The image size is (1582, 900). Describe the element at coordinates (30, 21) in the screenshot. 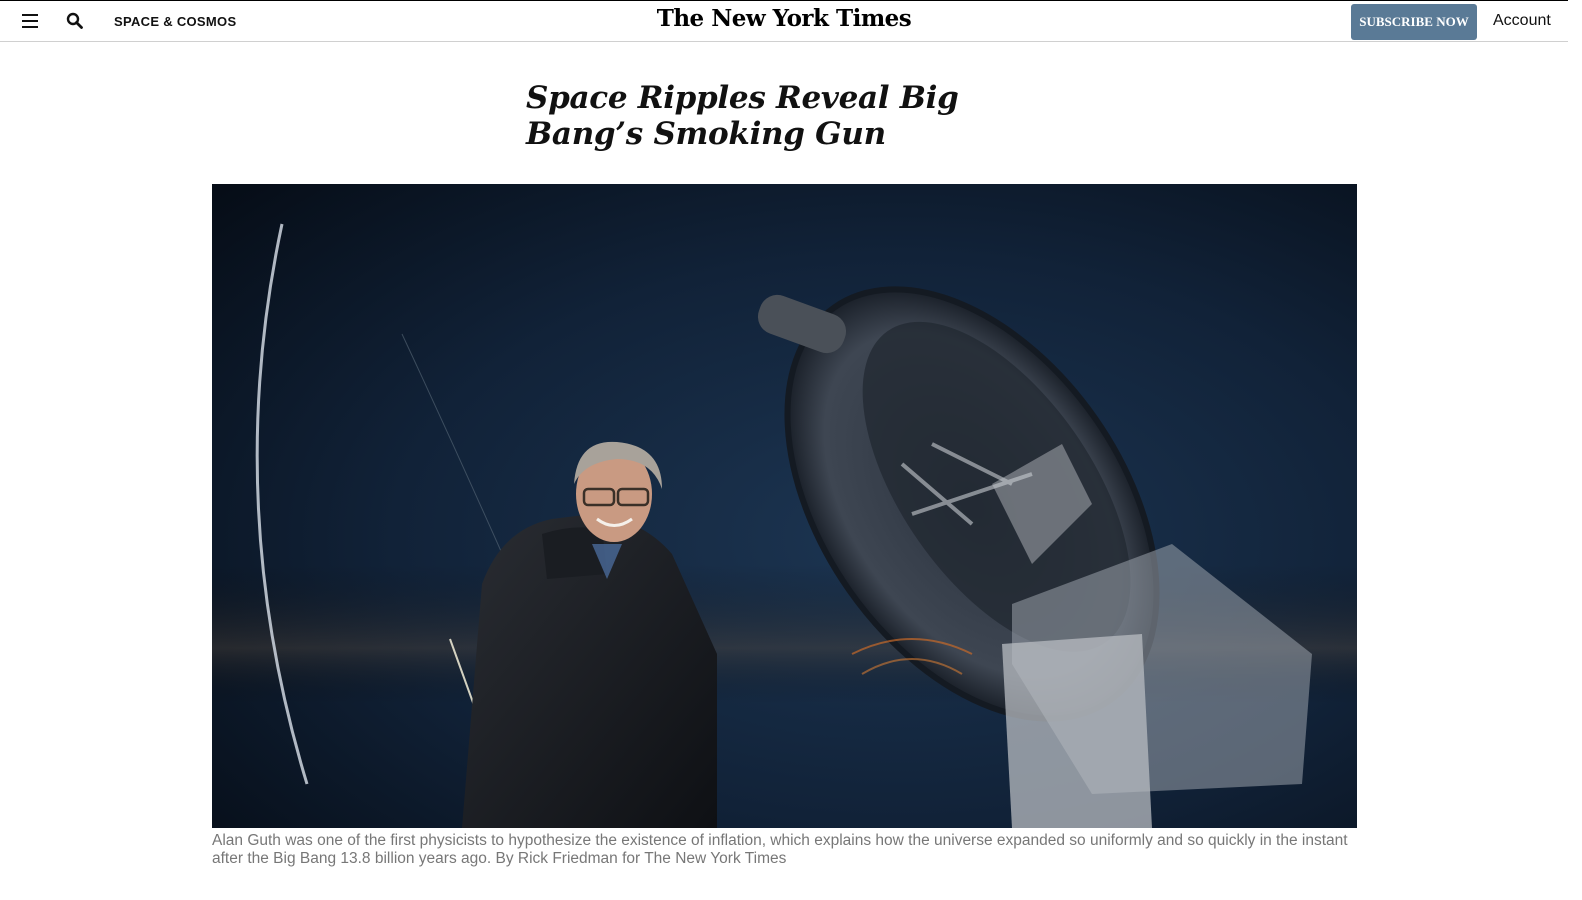

I see `hamburger-menu-icon` at that location.